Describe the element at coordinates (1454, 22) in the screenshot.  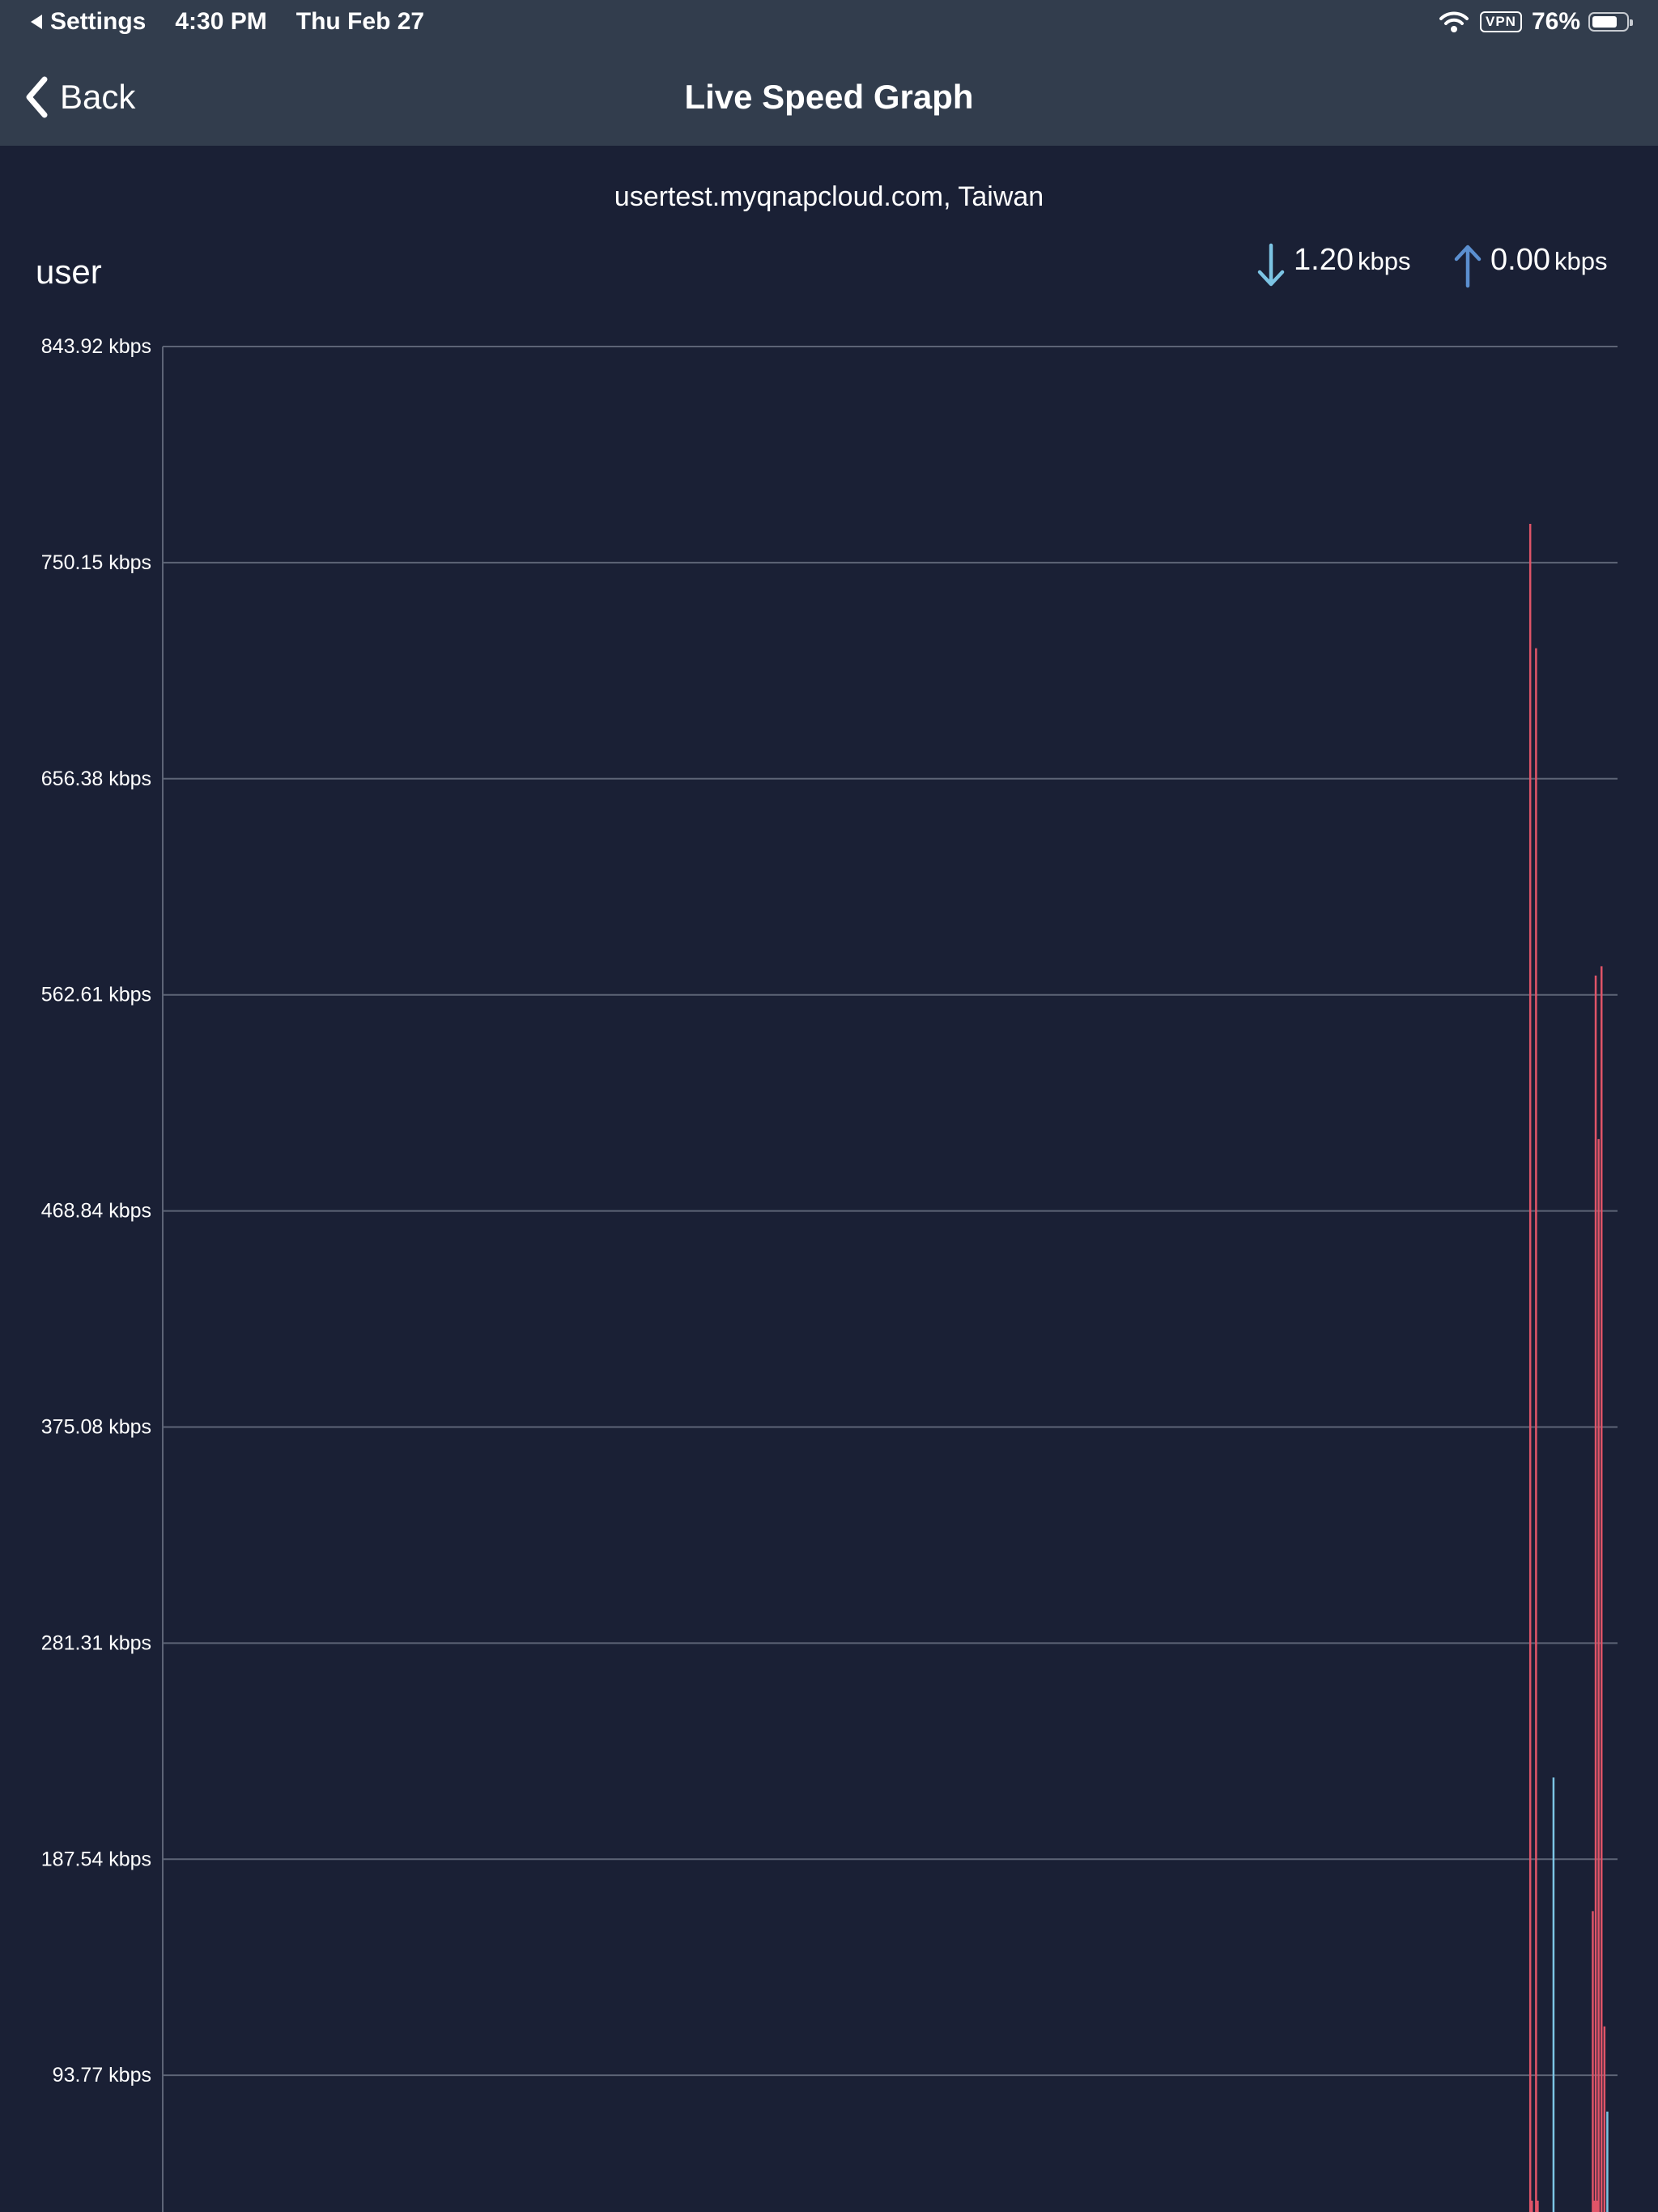
I see `wifi-icon` at that location.